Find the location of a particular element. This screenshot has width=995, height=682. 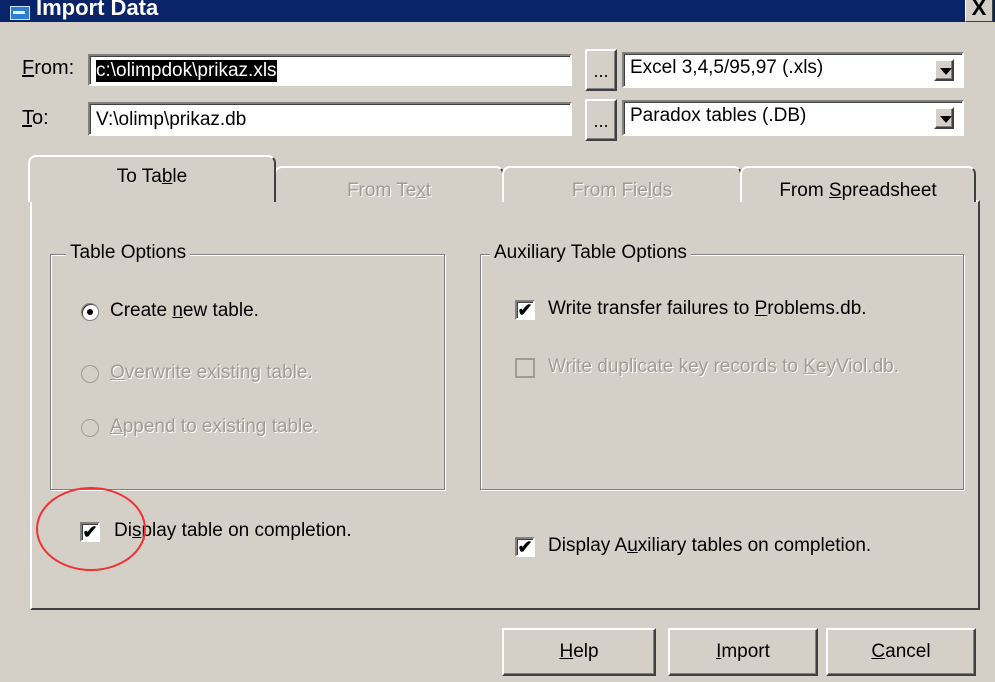

window-icon is located at coordinates (20, 13).